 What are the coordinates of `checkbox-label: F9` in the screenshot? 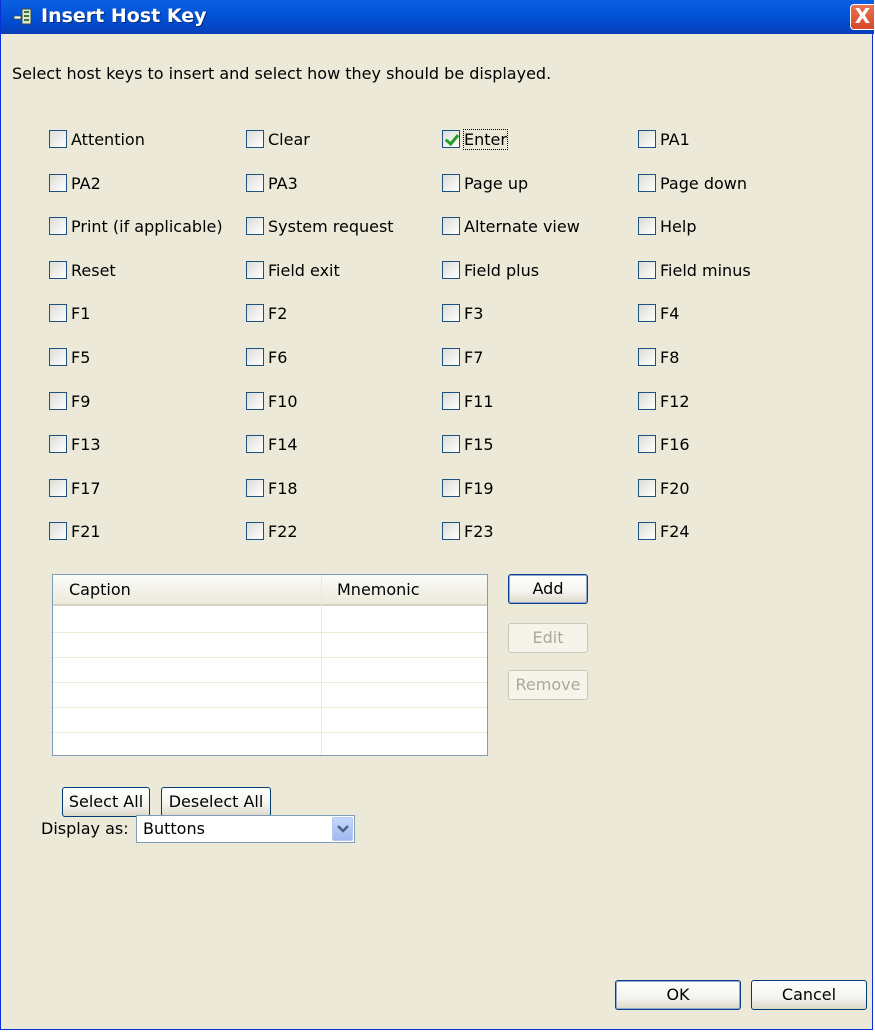 It's located at (80, 401).